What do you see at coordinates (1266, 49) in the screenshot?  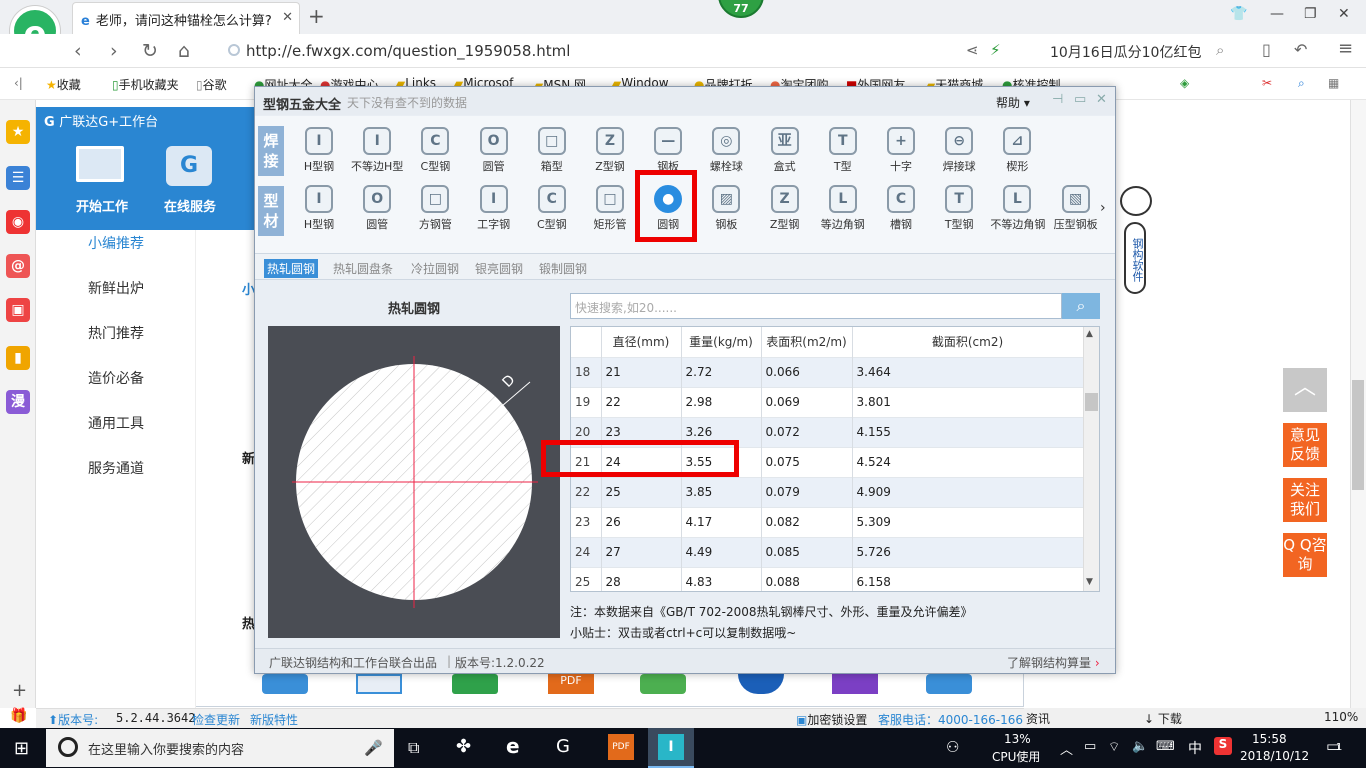 I see `phone-icon: ▯` at bounding box center [1266, 49].